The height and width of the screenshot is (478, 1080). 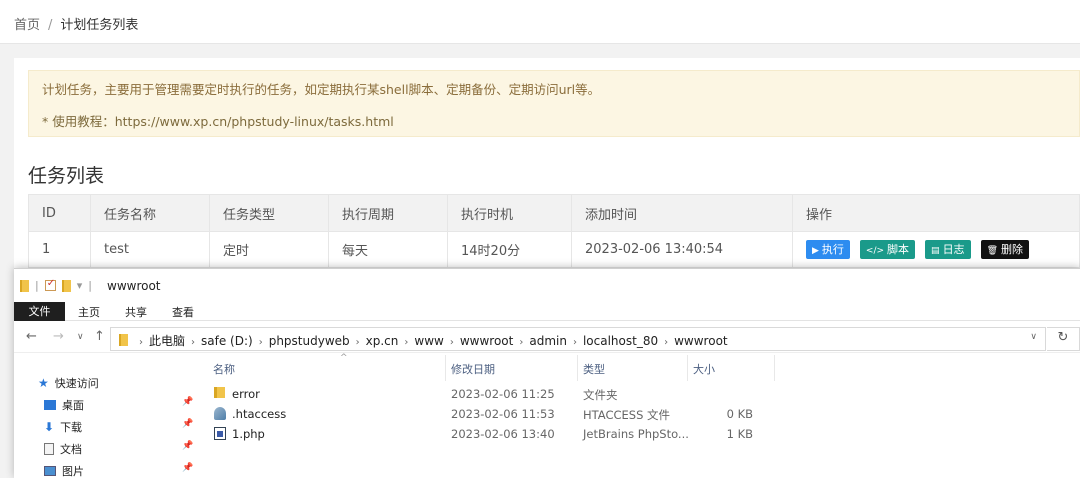 What do you see at coordinates (134, 286) in the screenshot?
I see `window-title: wwwroot` at bounding box center [134, 286].